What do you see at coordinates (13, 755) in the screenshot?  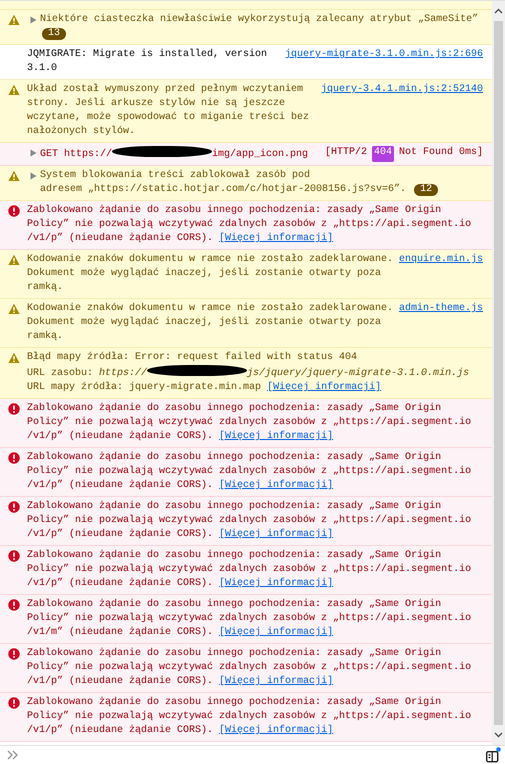 I see `chevron-icon` at bounding box center [13, 755].